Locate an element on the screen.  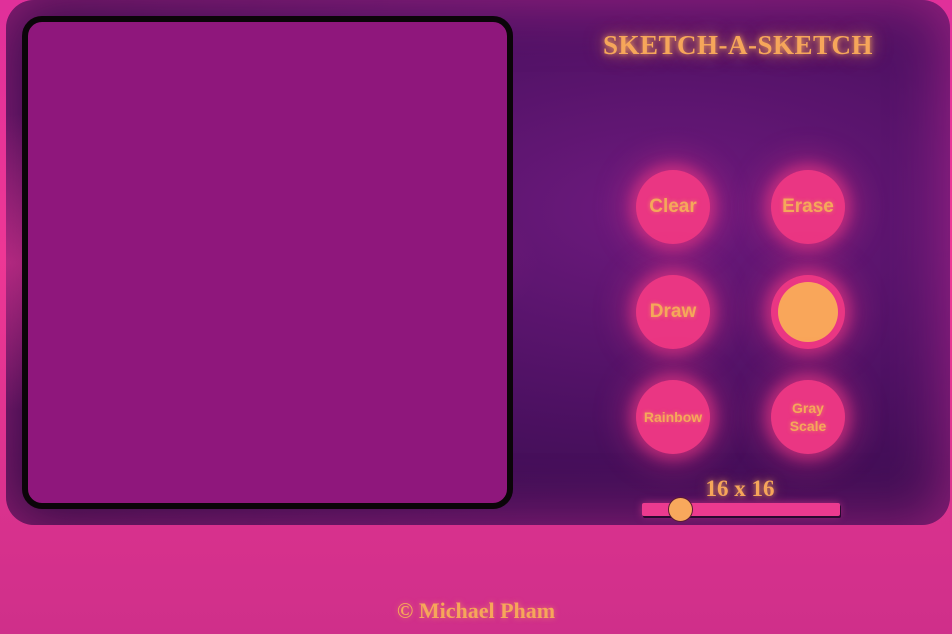
app-title: SKETCH-A-SKETCH is located at coordinates (738, 45).